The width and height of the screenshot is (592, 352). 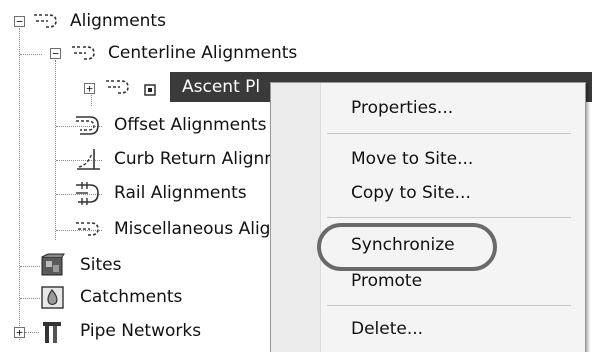 I want to click on offset-alignment-icon, so click(x=87, y=125).